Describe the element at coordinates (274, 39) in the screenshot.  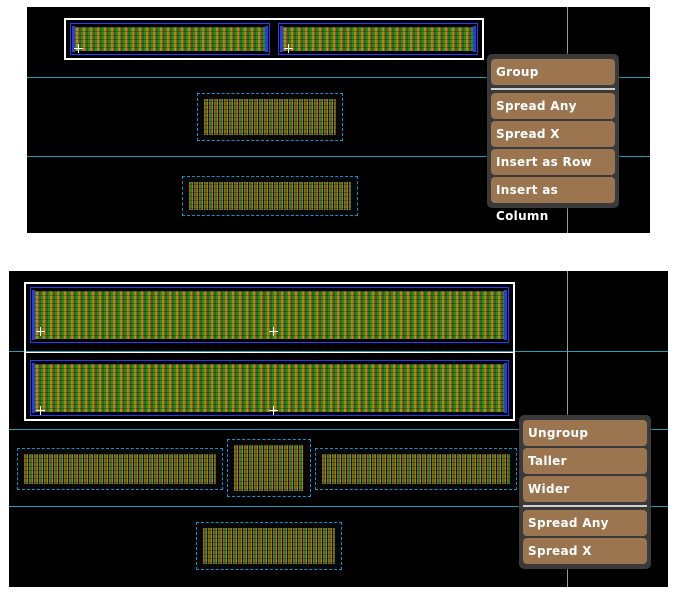
I see `selection-box` at that location.